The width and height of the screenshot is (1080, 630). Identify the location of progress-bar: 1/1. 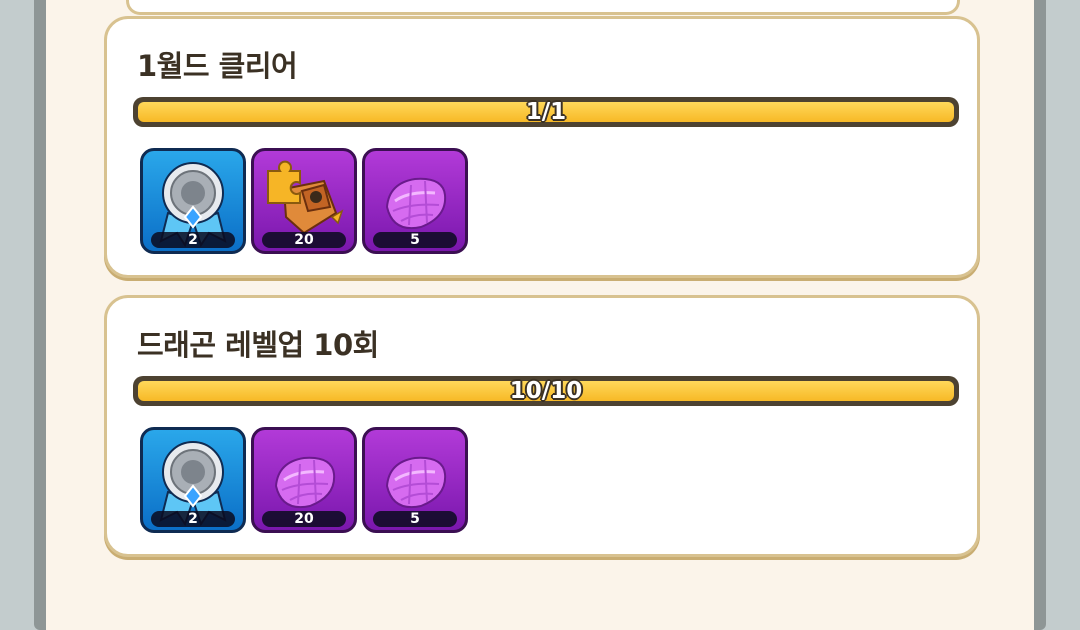
(546, 112).